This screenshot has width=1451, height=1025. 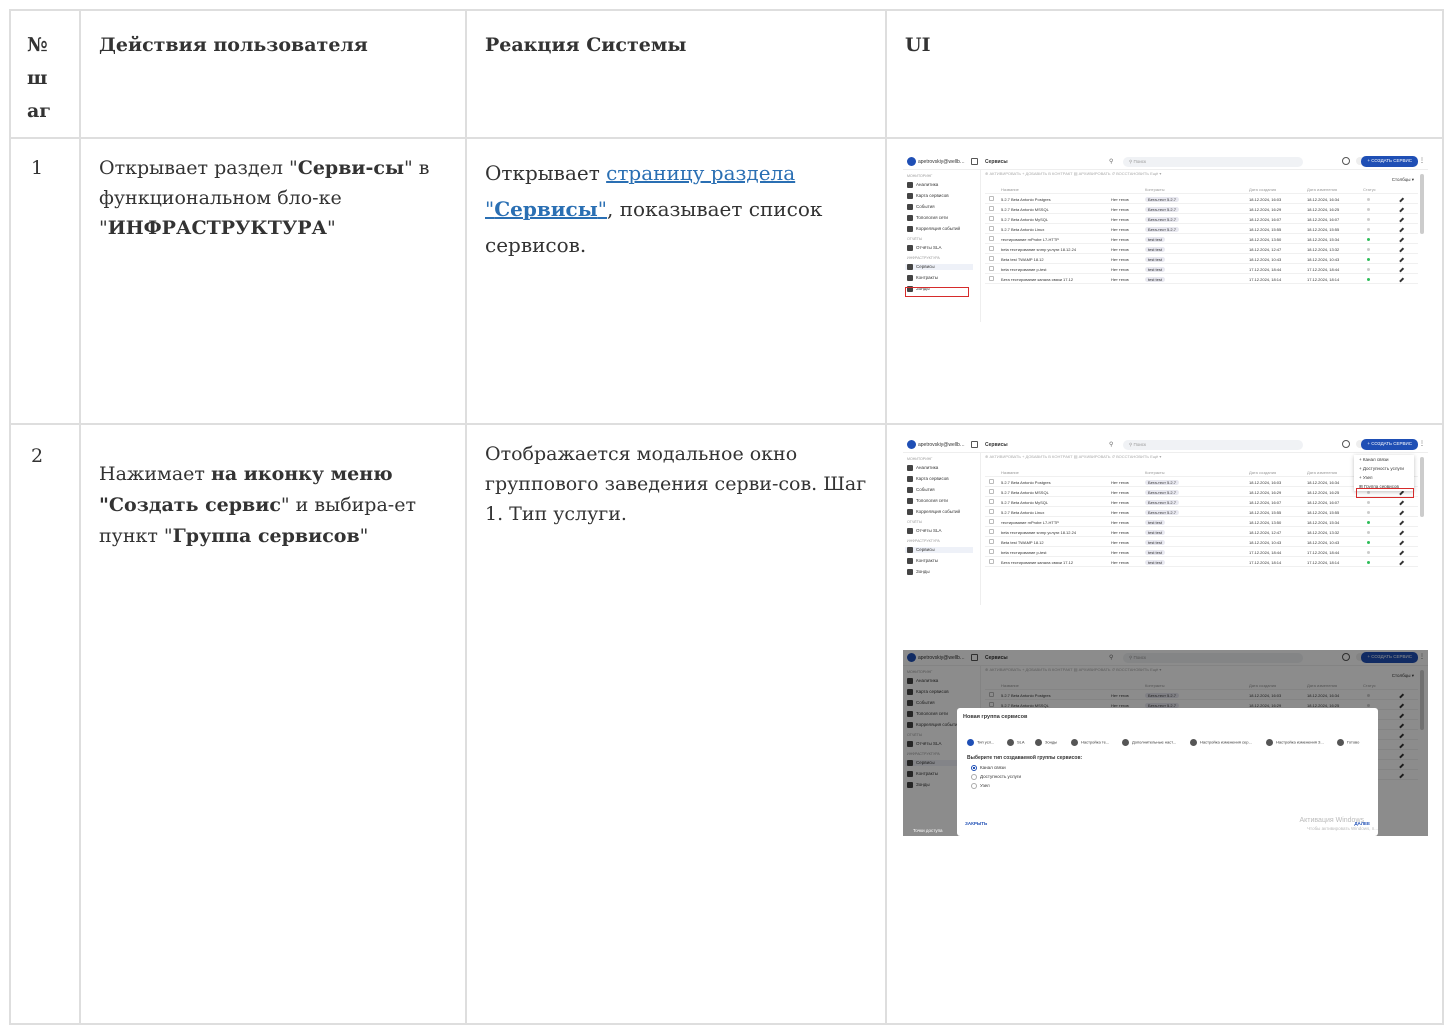 What do you see at coordinates (700, 173) in the screenshot?
I see `services-page-link: страницу раздела` at bounding box center [700, 173].